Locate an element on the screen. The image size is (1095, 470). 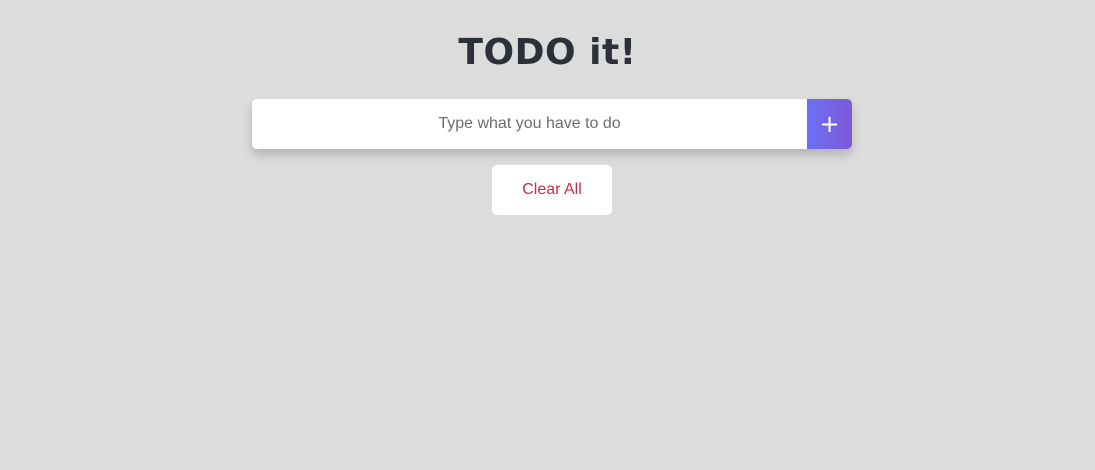
add-todo-button: + is located at coordinates (829, 124).